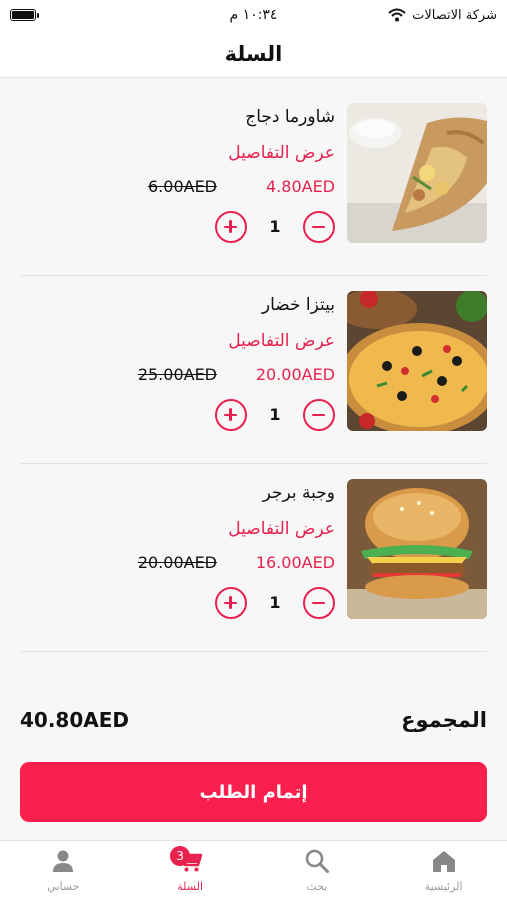 This screenshot has height=900, width=507. I want to click on status-right: شركة الاتصالات, so click(442, 15).